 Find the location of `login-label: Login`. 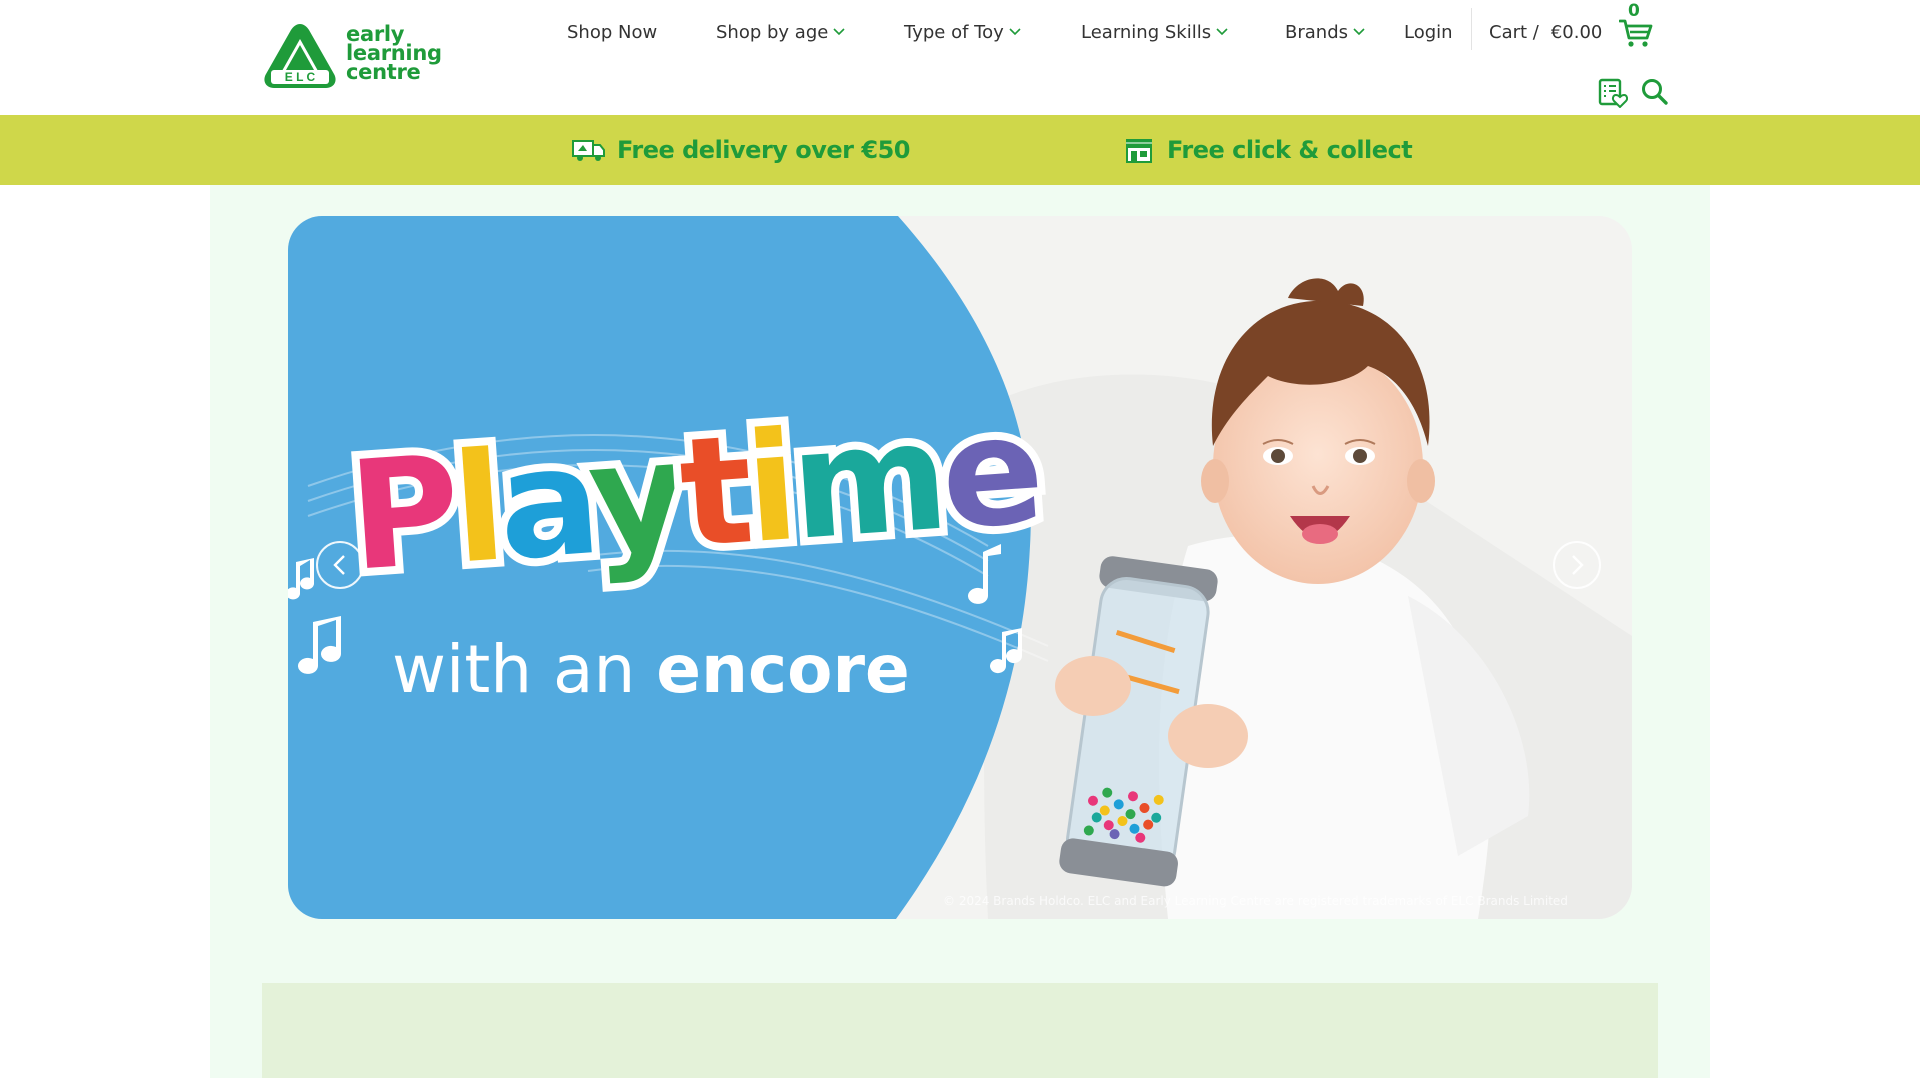

login-label: Login is located at coordinates (1428, 32).